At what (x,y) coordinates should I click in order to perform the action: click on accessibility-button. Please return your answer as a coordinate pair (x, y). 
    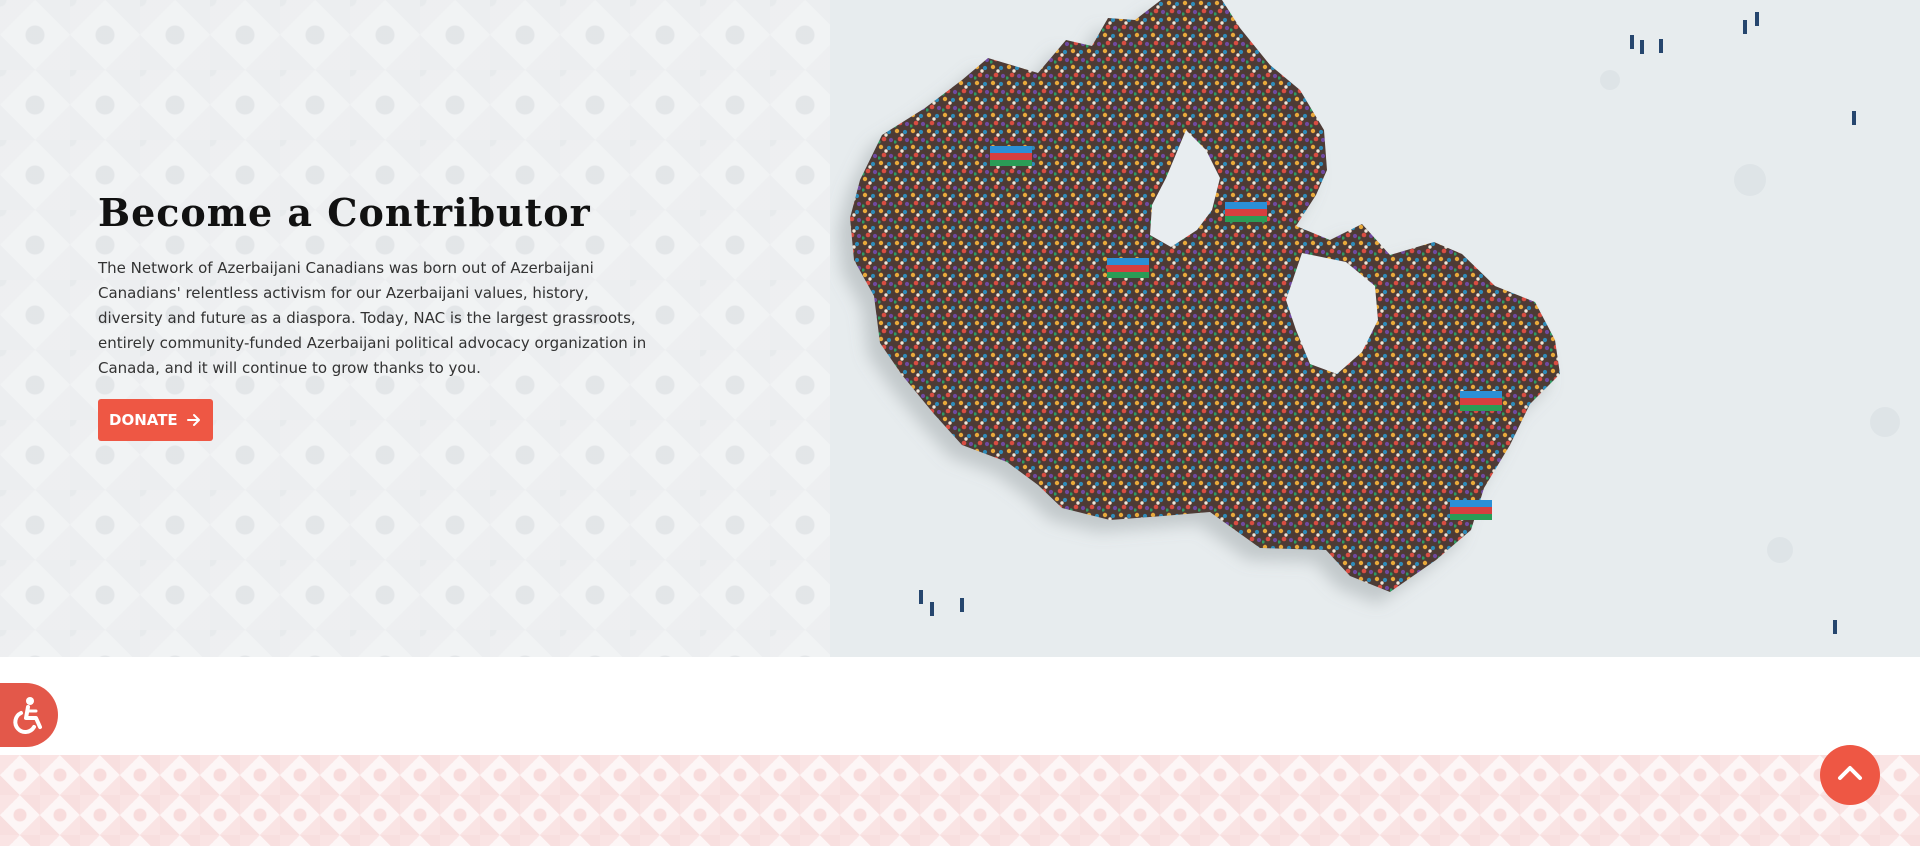
    Looking at the image, I should click on (29, 715).